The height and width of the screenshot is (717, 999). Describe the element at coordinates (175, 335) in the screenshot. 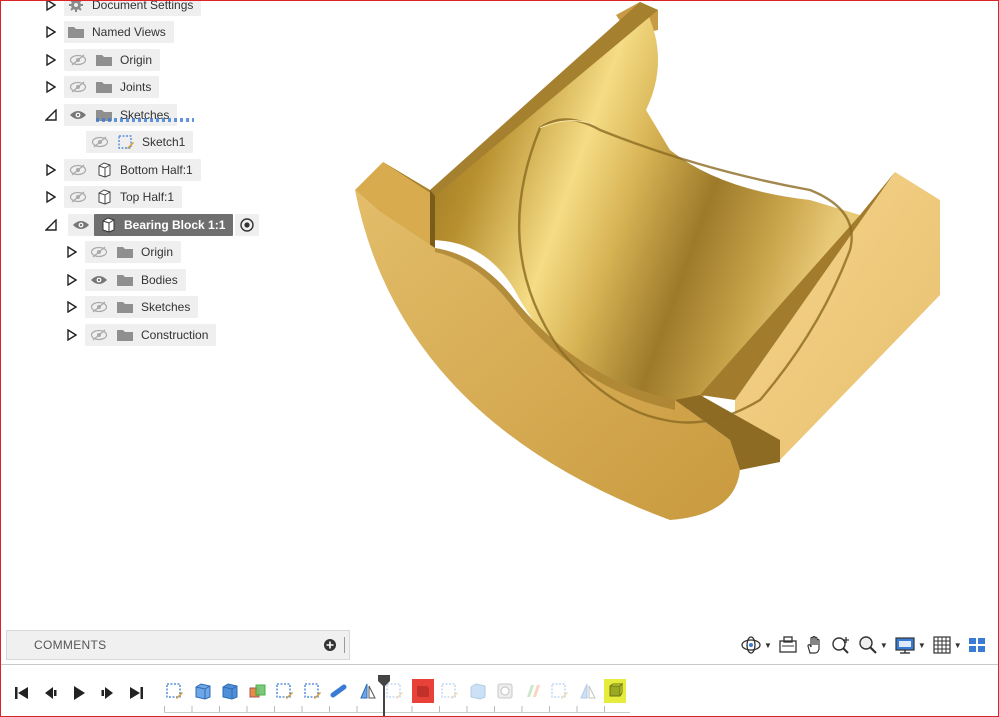

I see `tree-label: Construction` at that location.